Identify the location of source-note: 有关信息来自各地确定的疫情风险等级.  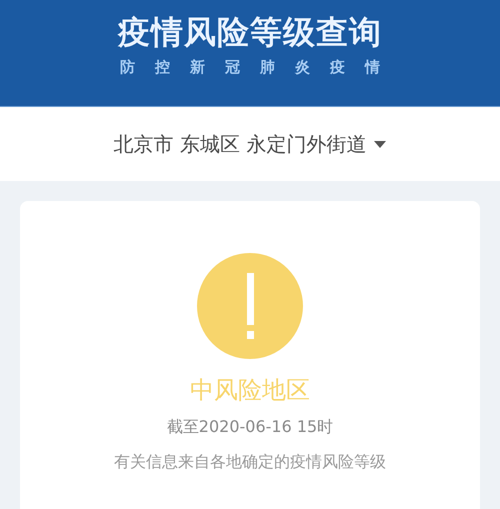
(250, 462).